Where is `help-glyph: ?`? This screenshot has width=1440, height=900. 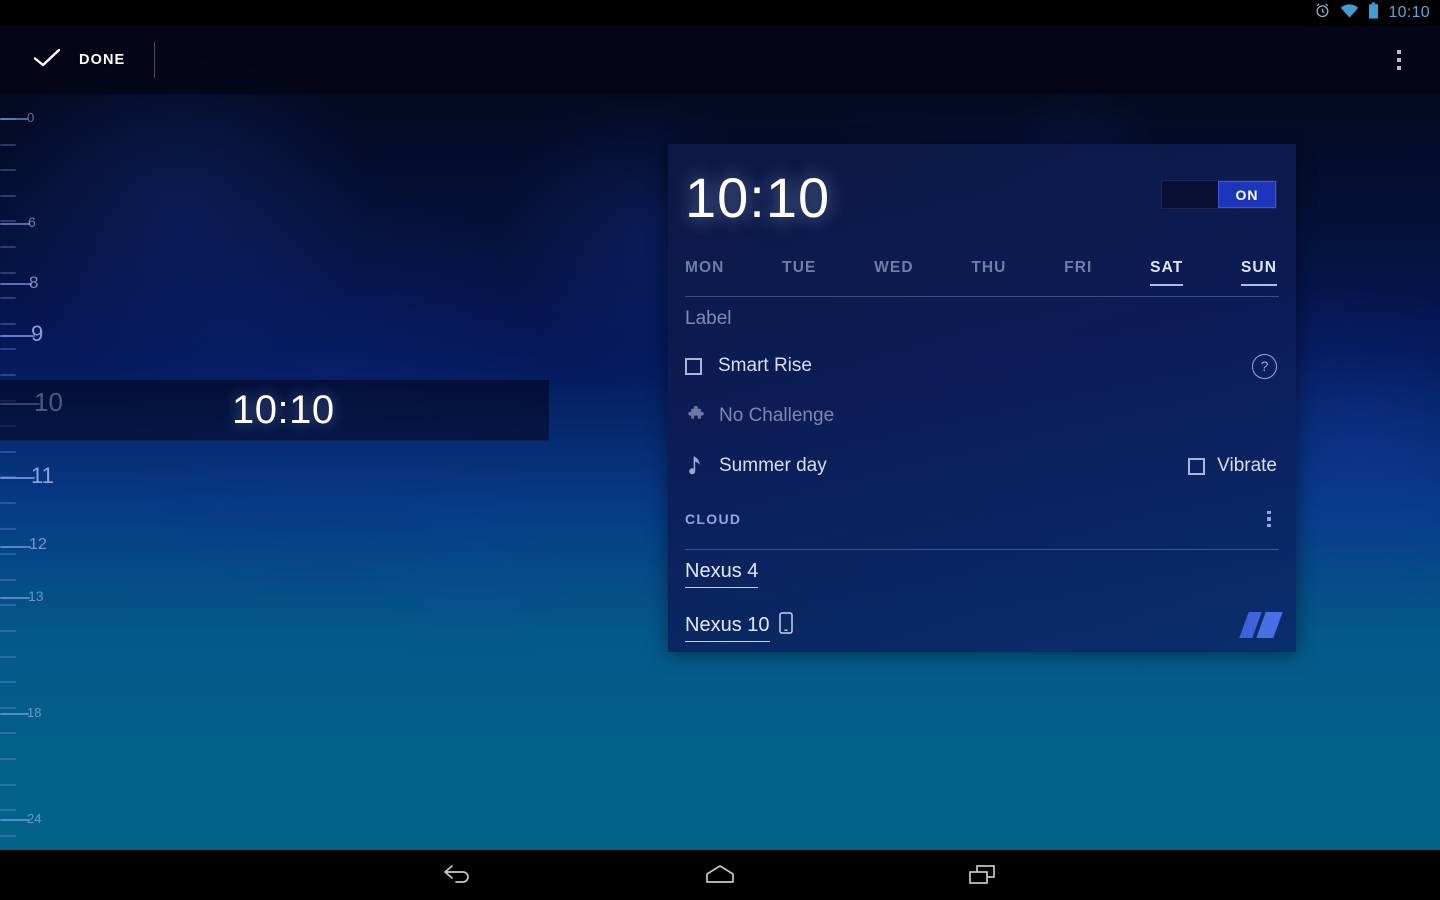 help-glyph: ? is located at coordinates (1264, 366).